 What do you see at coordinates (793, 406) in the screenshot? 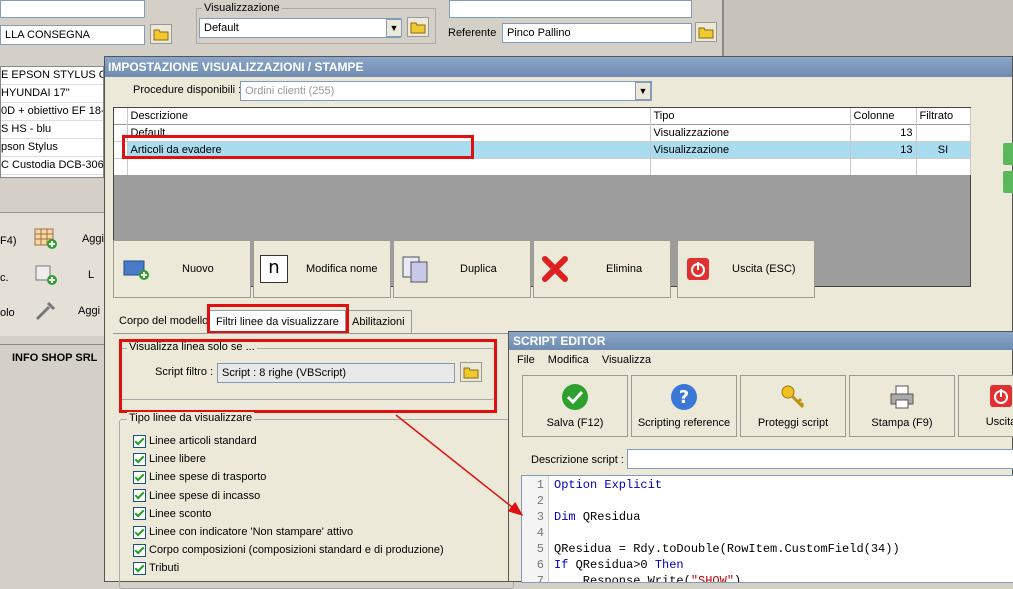
I see `proteggi-script-button: Proteggi script` at bounding box center [793, 406].